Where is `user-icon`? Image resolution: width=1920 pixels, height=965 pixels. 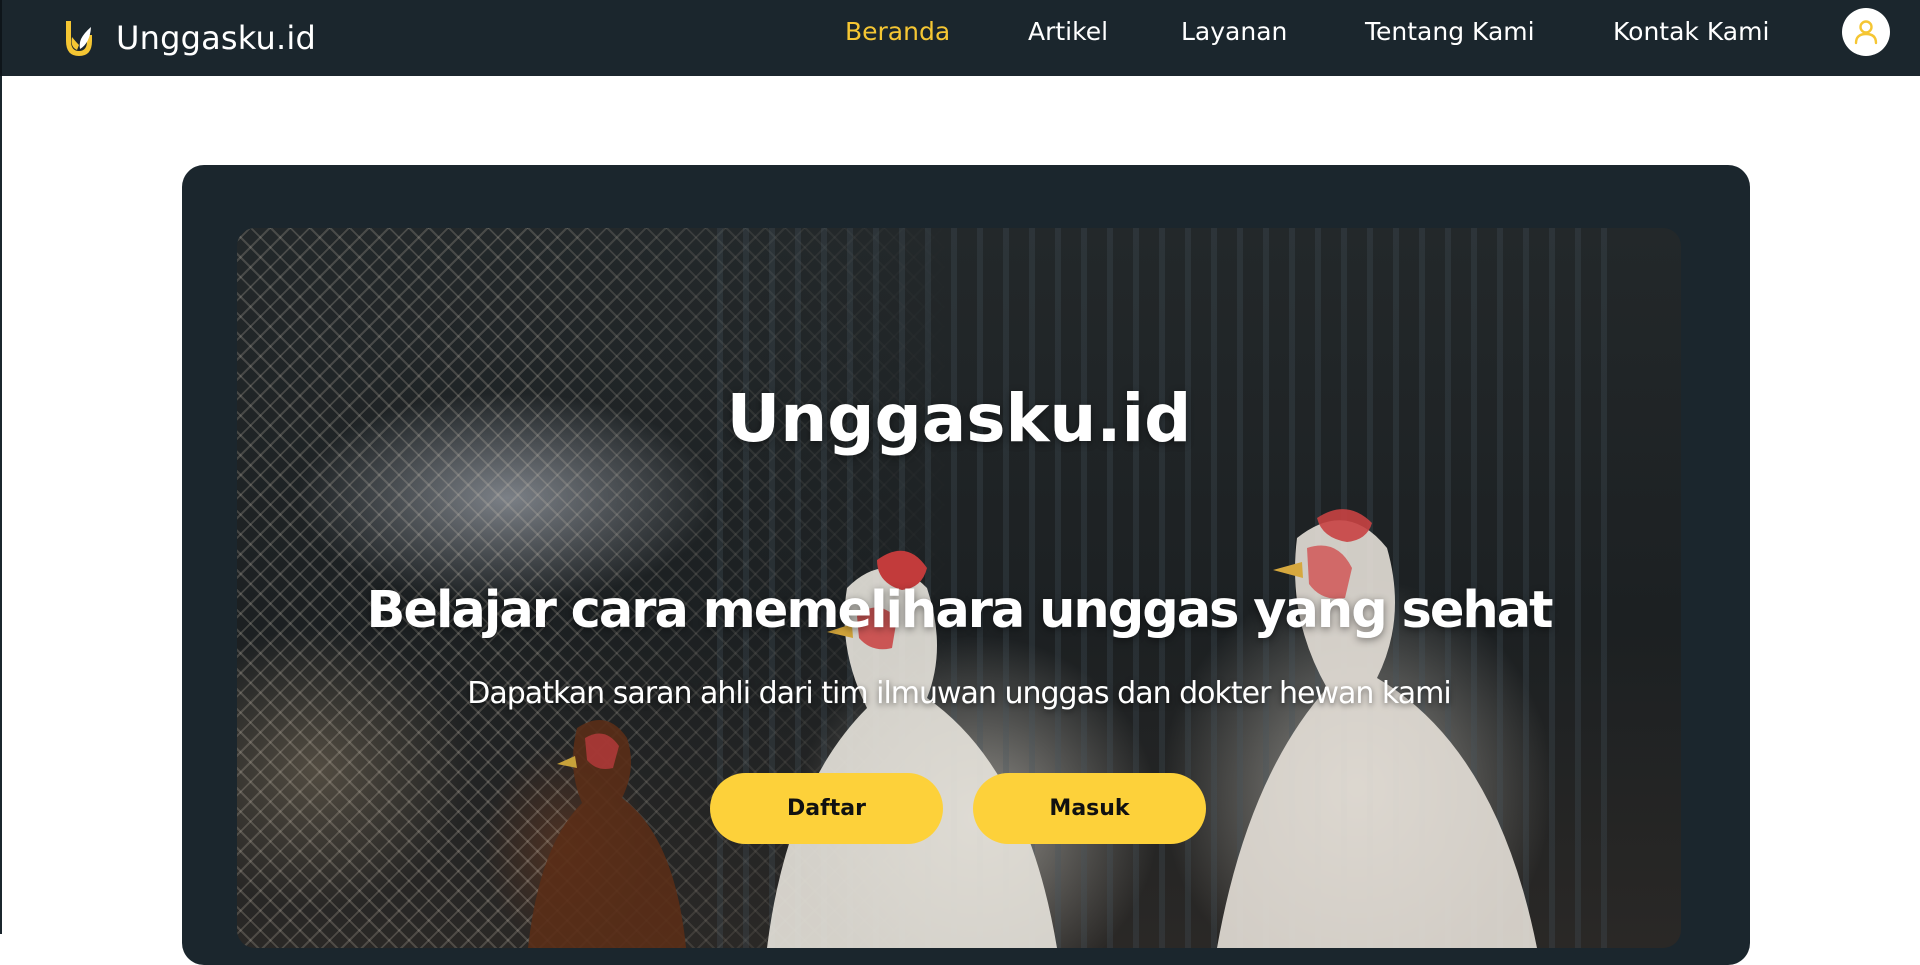
user-icon is located at coordinates (1866, 32).